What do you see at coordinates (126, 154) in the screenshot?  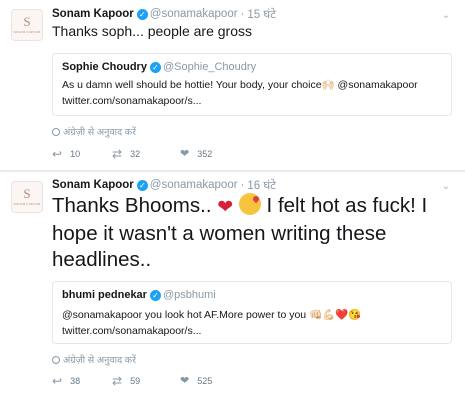 I see `retweet-button: ⇄ 32` at bounding box center [126, 154].